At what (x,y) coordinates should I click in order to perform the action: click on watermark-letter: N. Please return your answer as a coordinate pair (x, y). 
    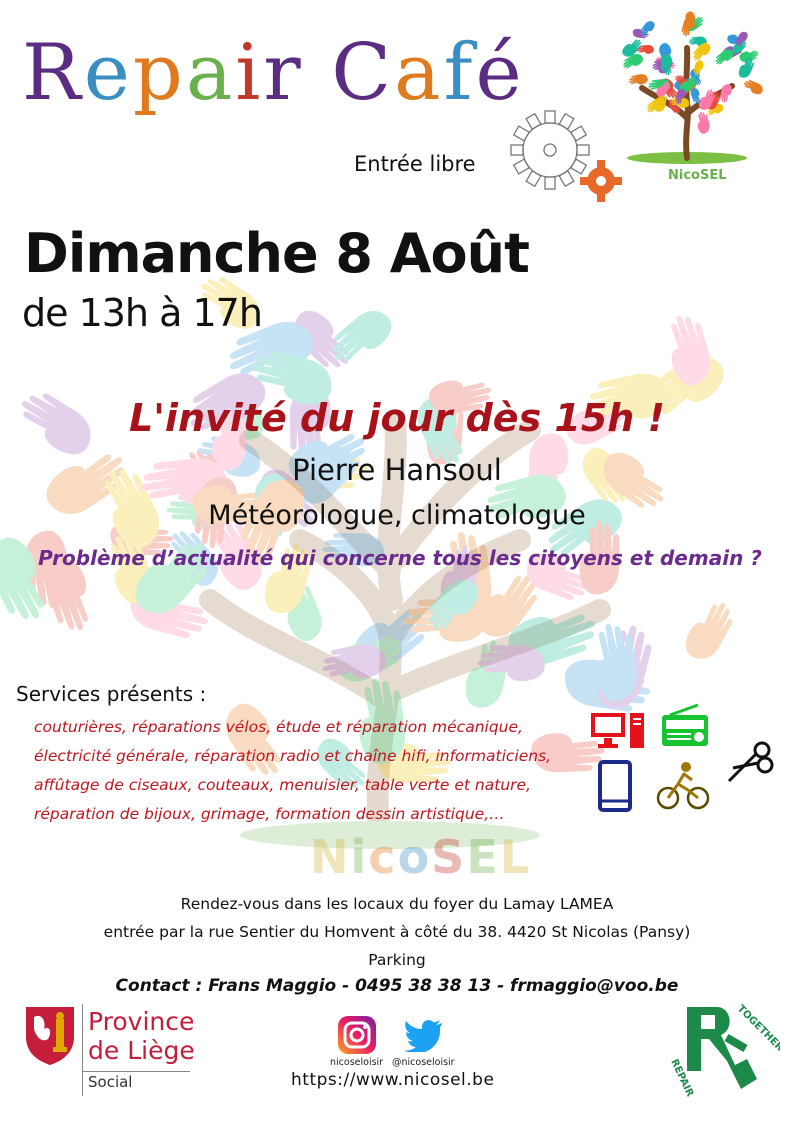
    Looking at the image, I should click on (330, 857).